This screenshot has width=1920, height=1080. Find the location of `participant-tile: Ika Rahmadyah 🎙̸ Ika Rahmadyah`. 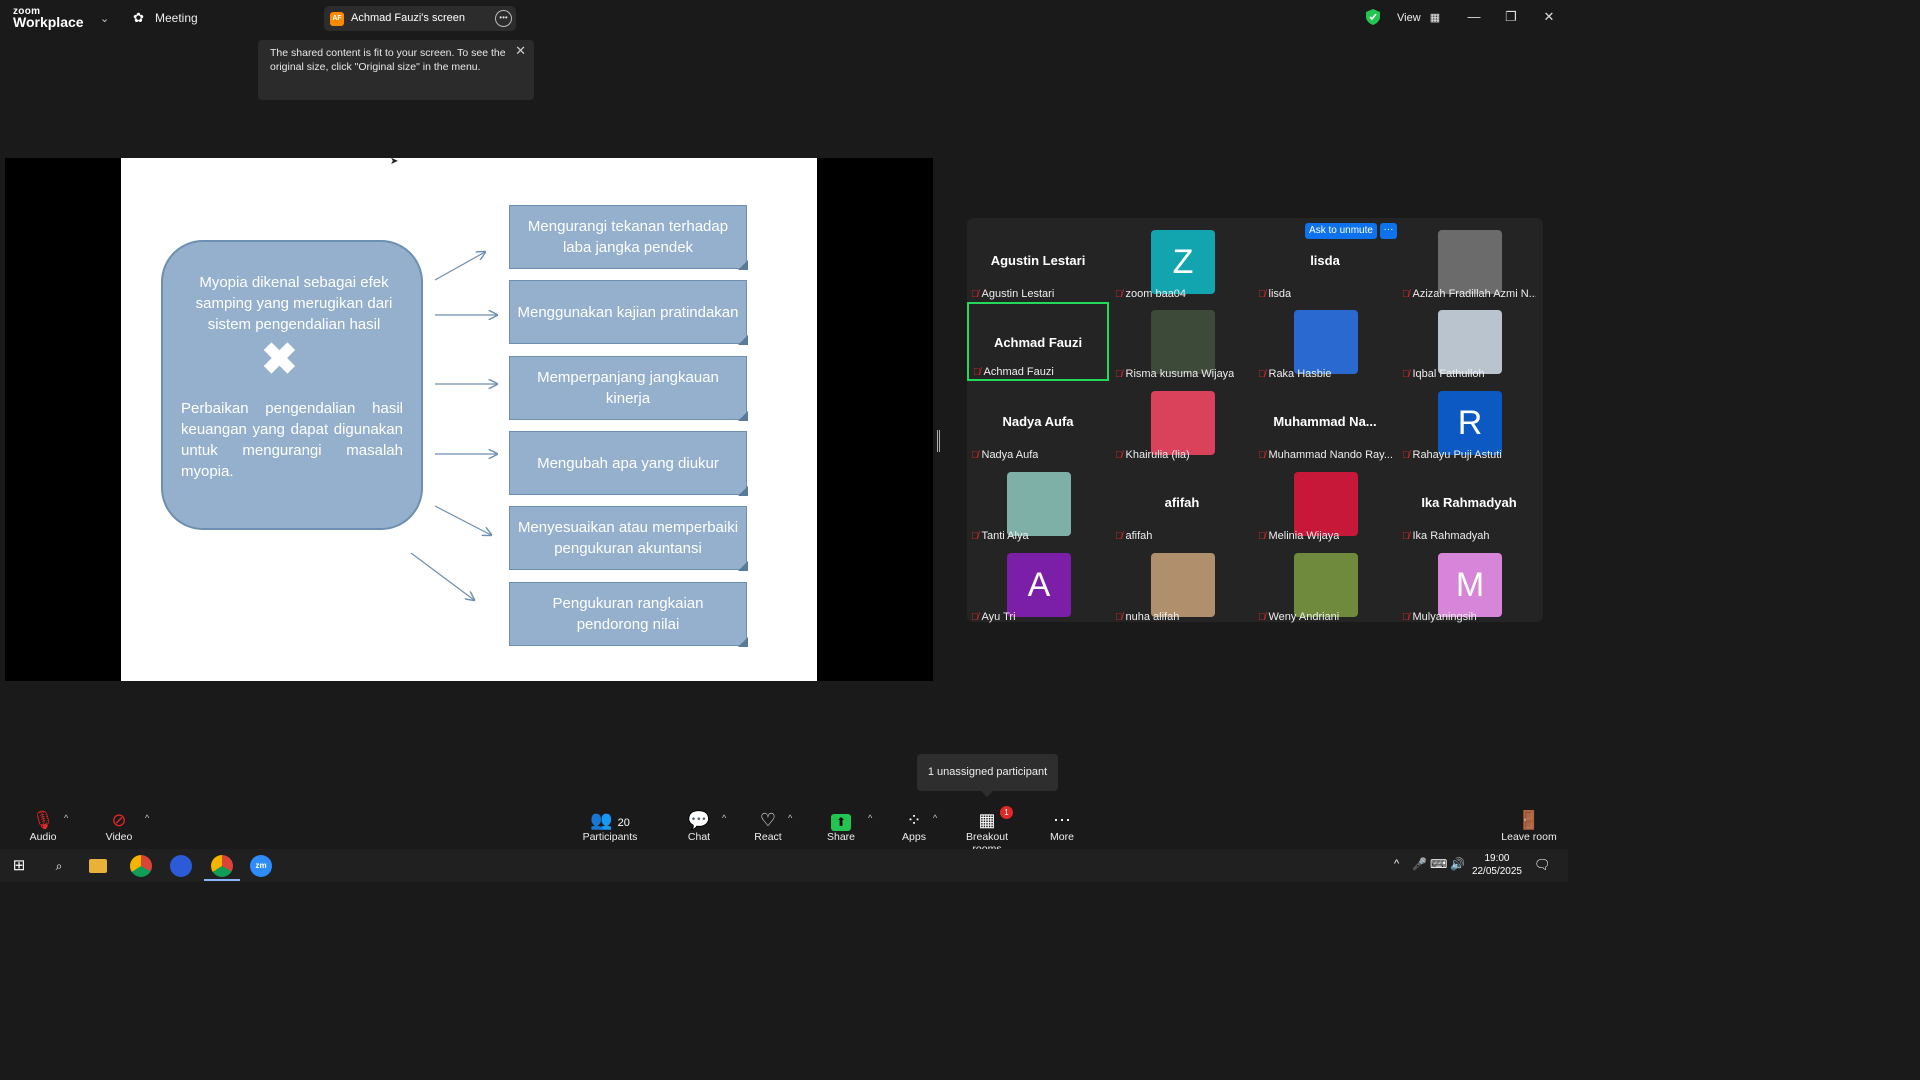

participant-tile: Ika Rahmadyah 🎙̸ Ika Rahmadyah is located at coordinates (1469, 503).